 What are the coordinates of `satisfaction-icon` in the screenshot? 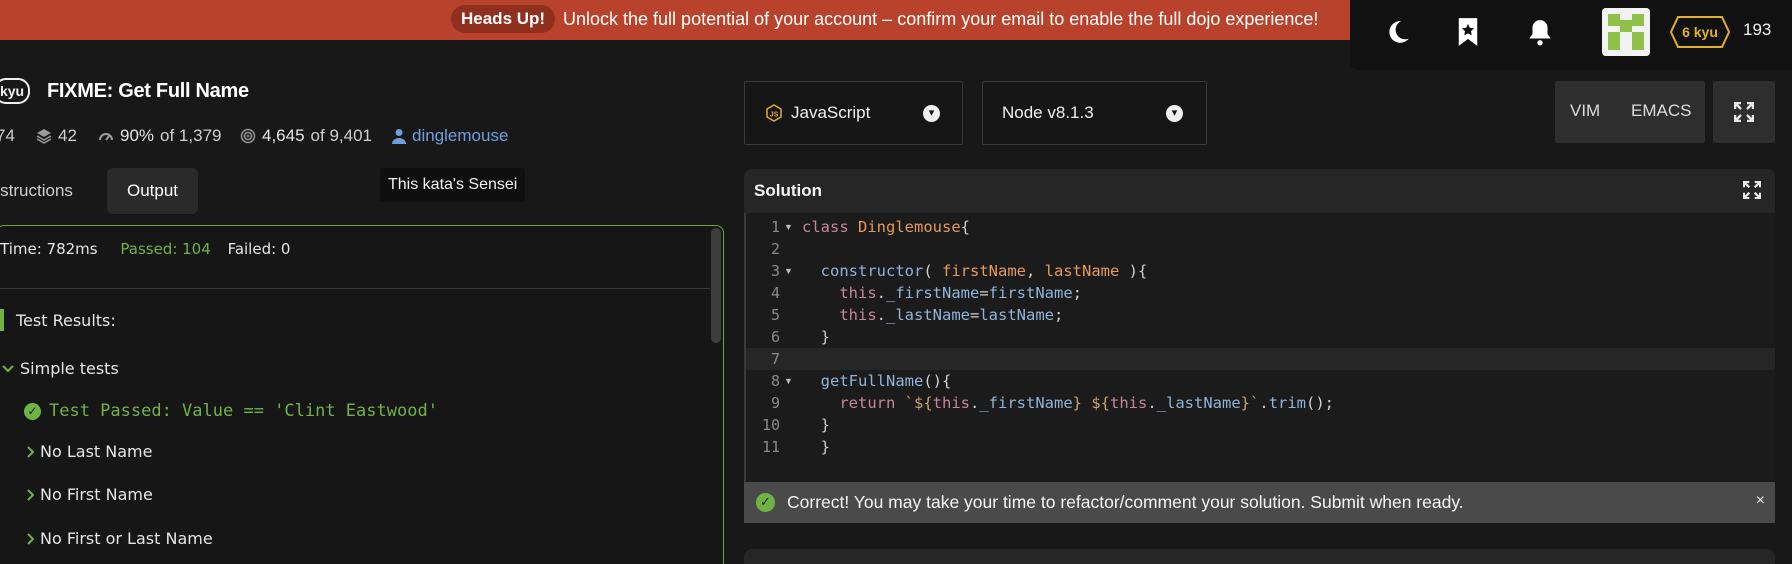 It's located at (106, 137).